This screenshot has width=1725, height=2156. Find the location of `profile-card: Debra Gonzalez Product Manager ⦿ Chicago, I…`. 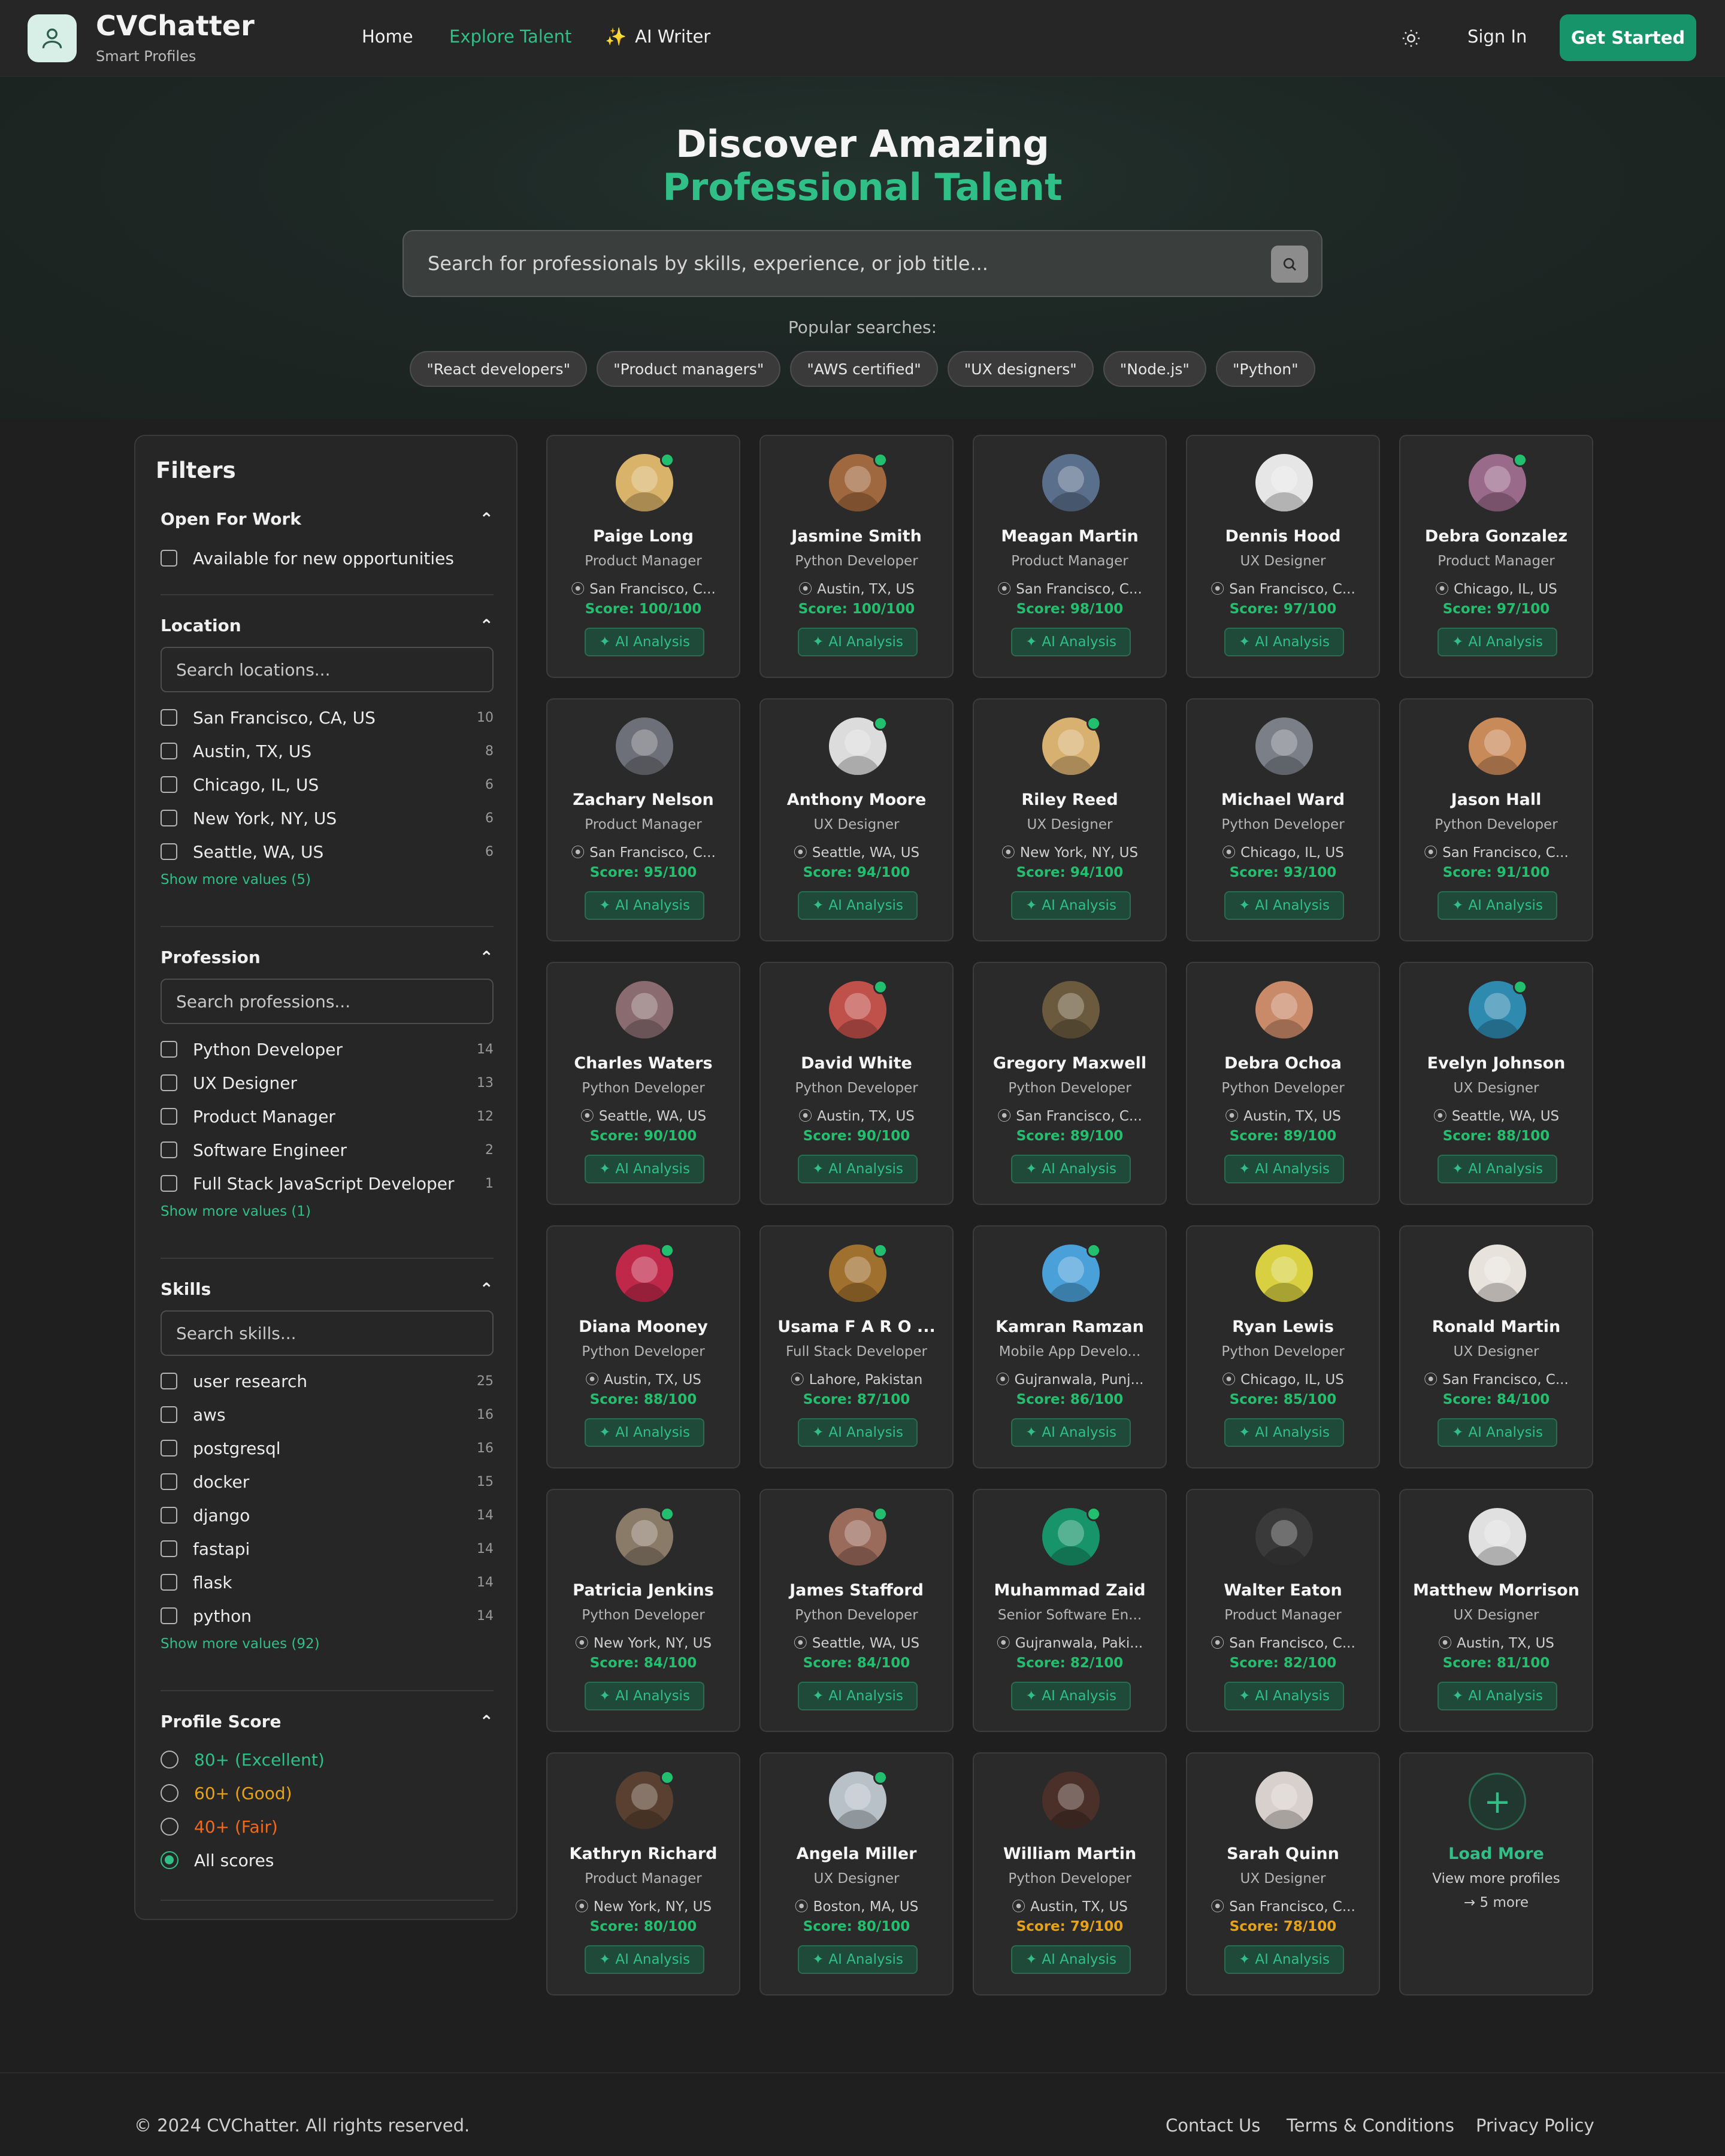

profile-card: Debra Gonzalez Product Manager ⦿ Chicago, I… is located at coordinates (1496, 556).